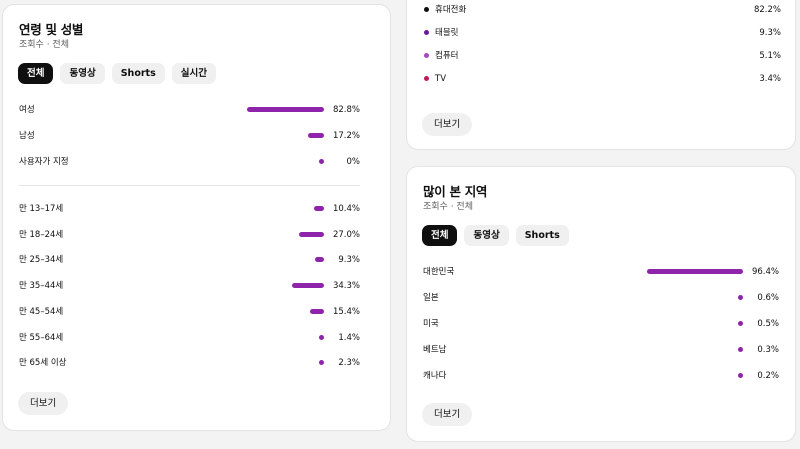  I want to click on row-percentage: 96.4%, so click(765, 272).